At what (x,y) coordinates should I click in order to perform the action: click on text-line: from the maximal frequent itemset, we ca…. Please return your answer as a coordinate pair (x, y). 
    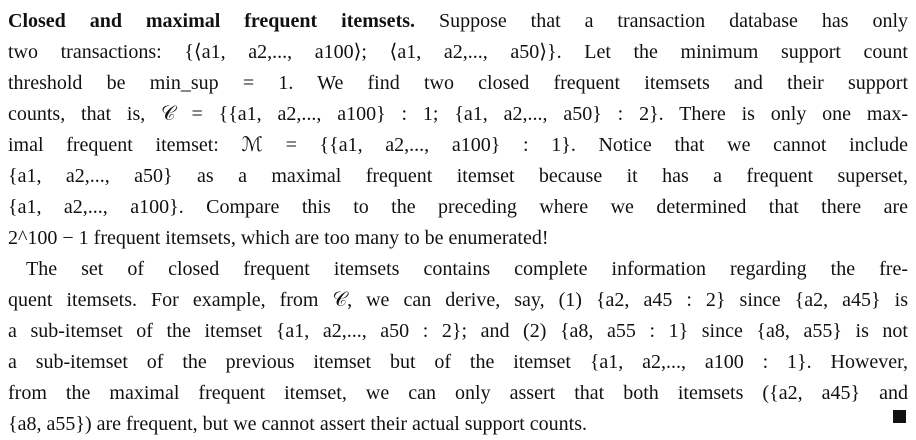
    Looking at the image, I should click on (458, 393).